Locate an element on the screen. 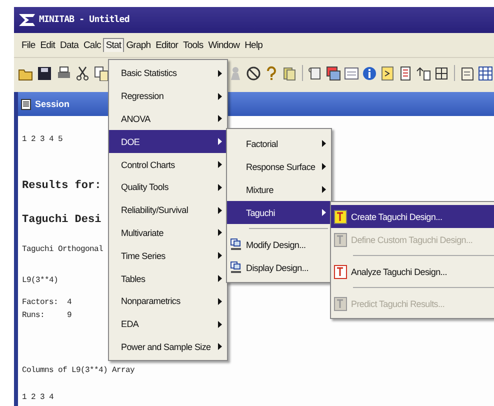 Image resolution: width=494 pixels, height=406 pixels. scissors-icon is located at coordinates (82, 73).